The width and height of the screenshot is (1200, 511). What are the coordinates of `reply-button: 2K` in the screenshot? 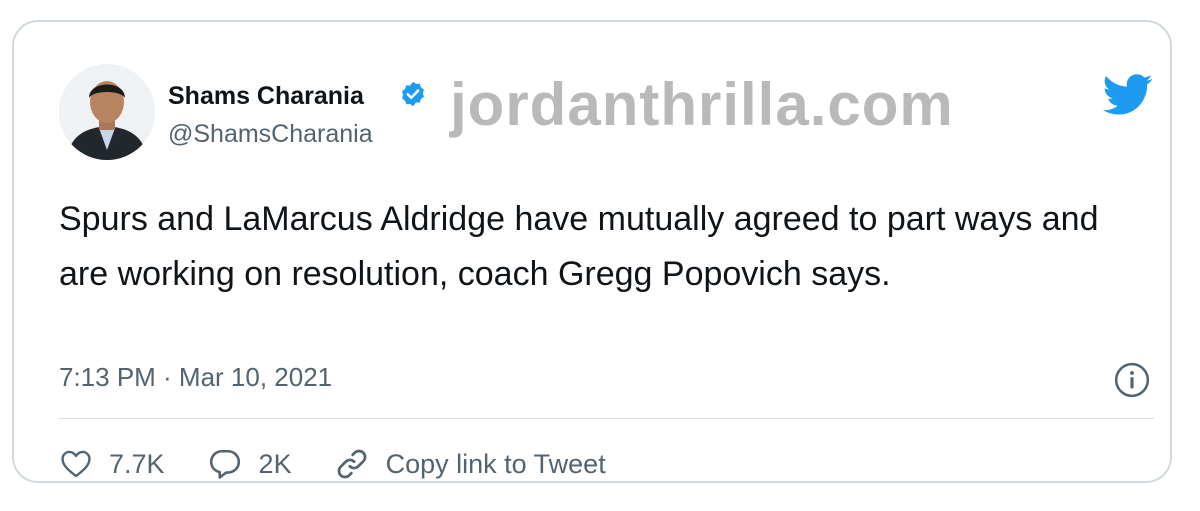 It's located at (249, 464).